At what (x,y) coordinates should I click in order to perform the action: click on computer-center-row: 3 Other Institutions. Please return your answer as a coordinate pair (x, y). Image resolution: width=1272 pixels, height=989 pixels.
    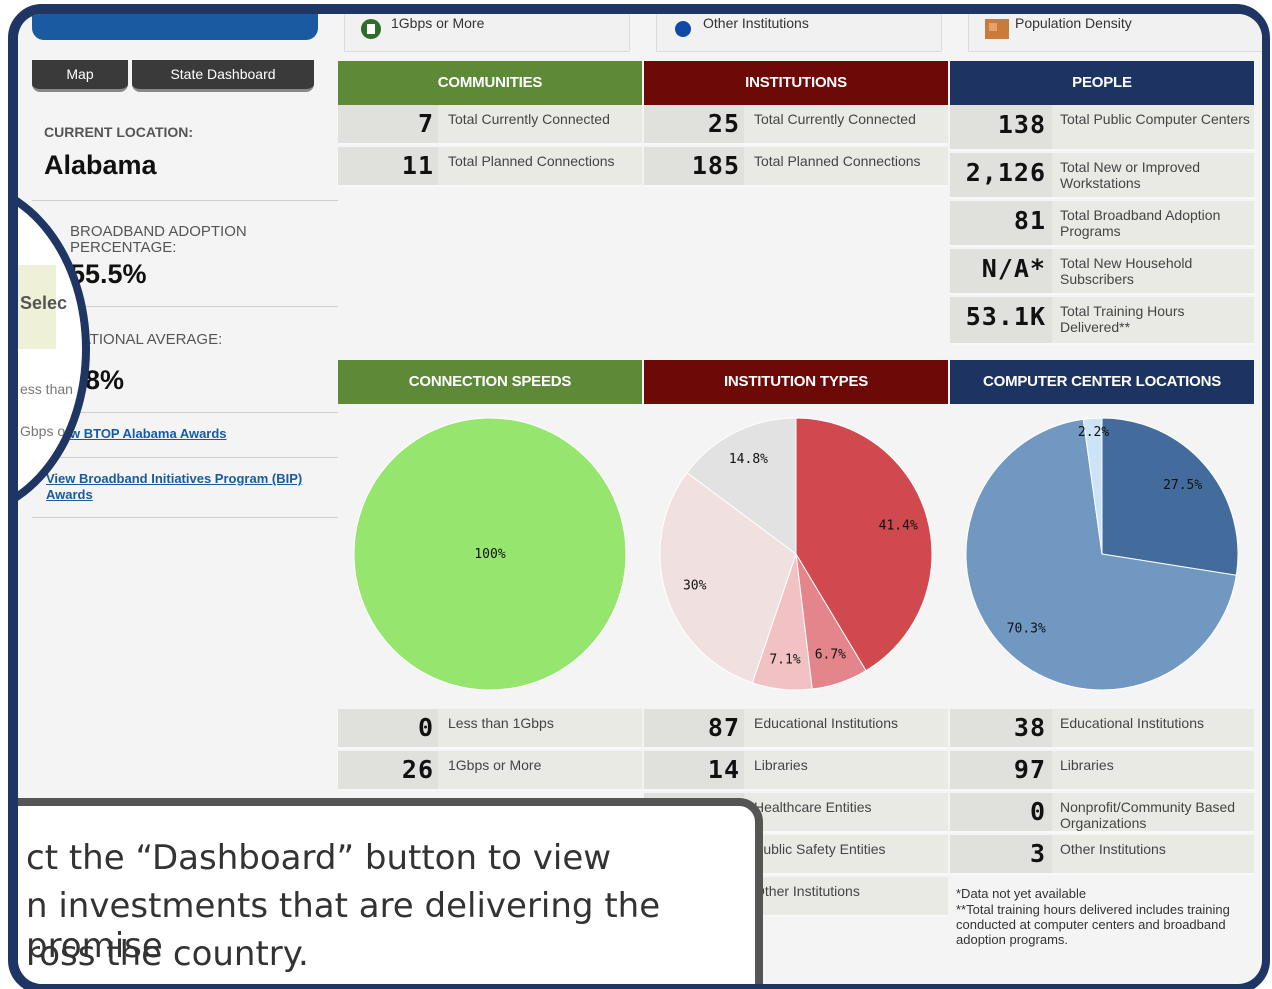
    Looking at the image, I should click on (1102, 855).